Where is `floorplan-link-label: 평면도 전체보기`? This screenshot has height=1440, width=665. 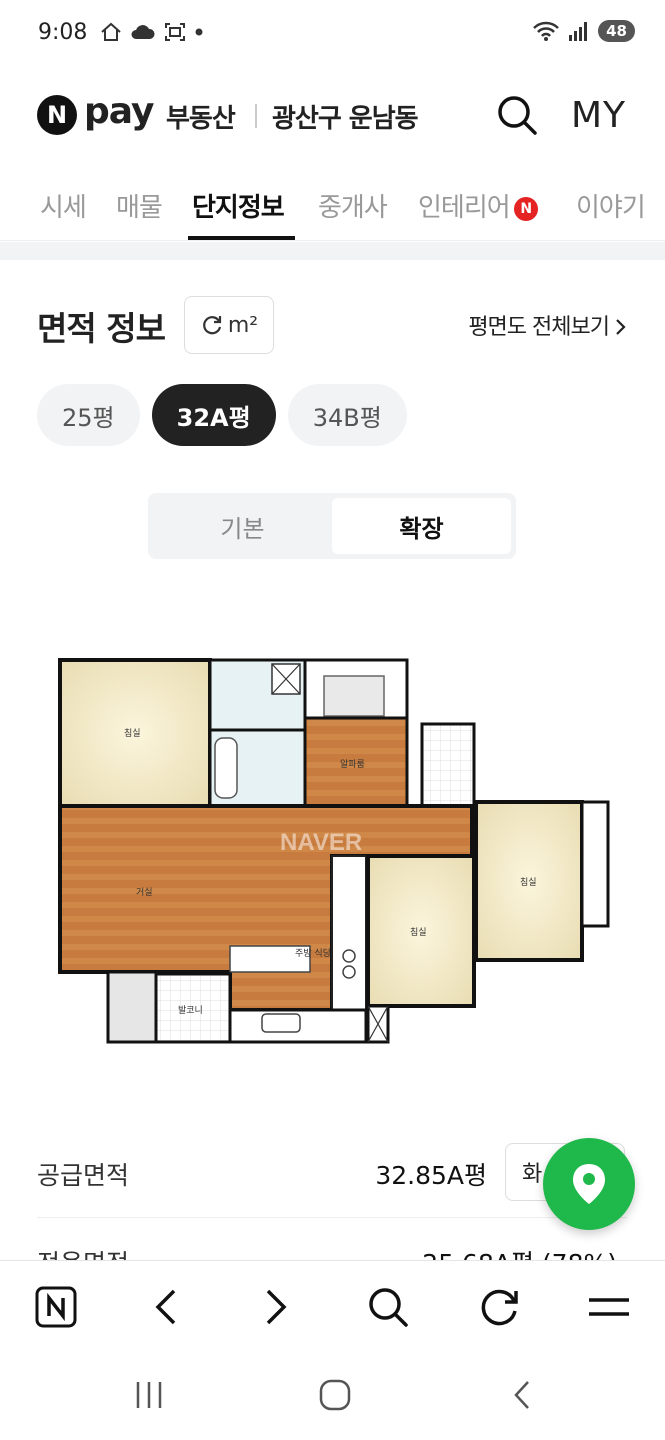
floorplan-link-label: 평면도 전체보기 is located at coordinates (539, 327).